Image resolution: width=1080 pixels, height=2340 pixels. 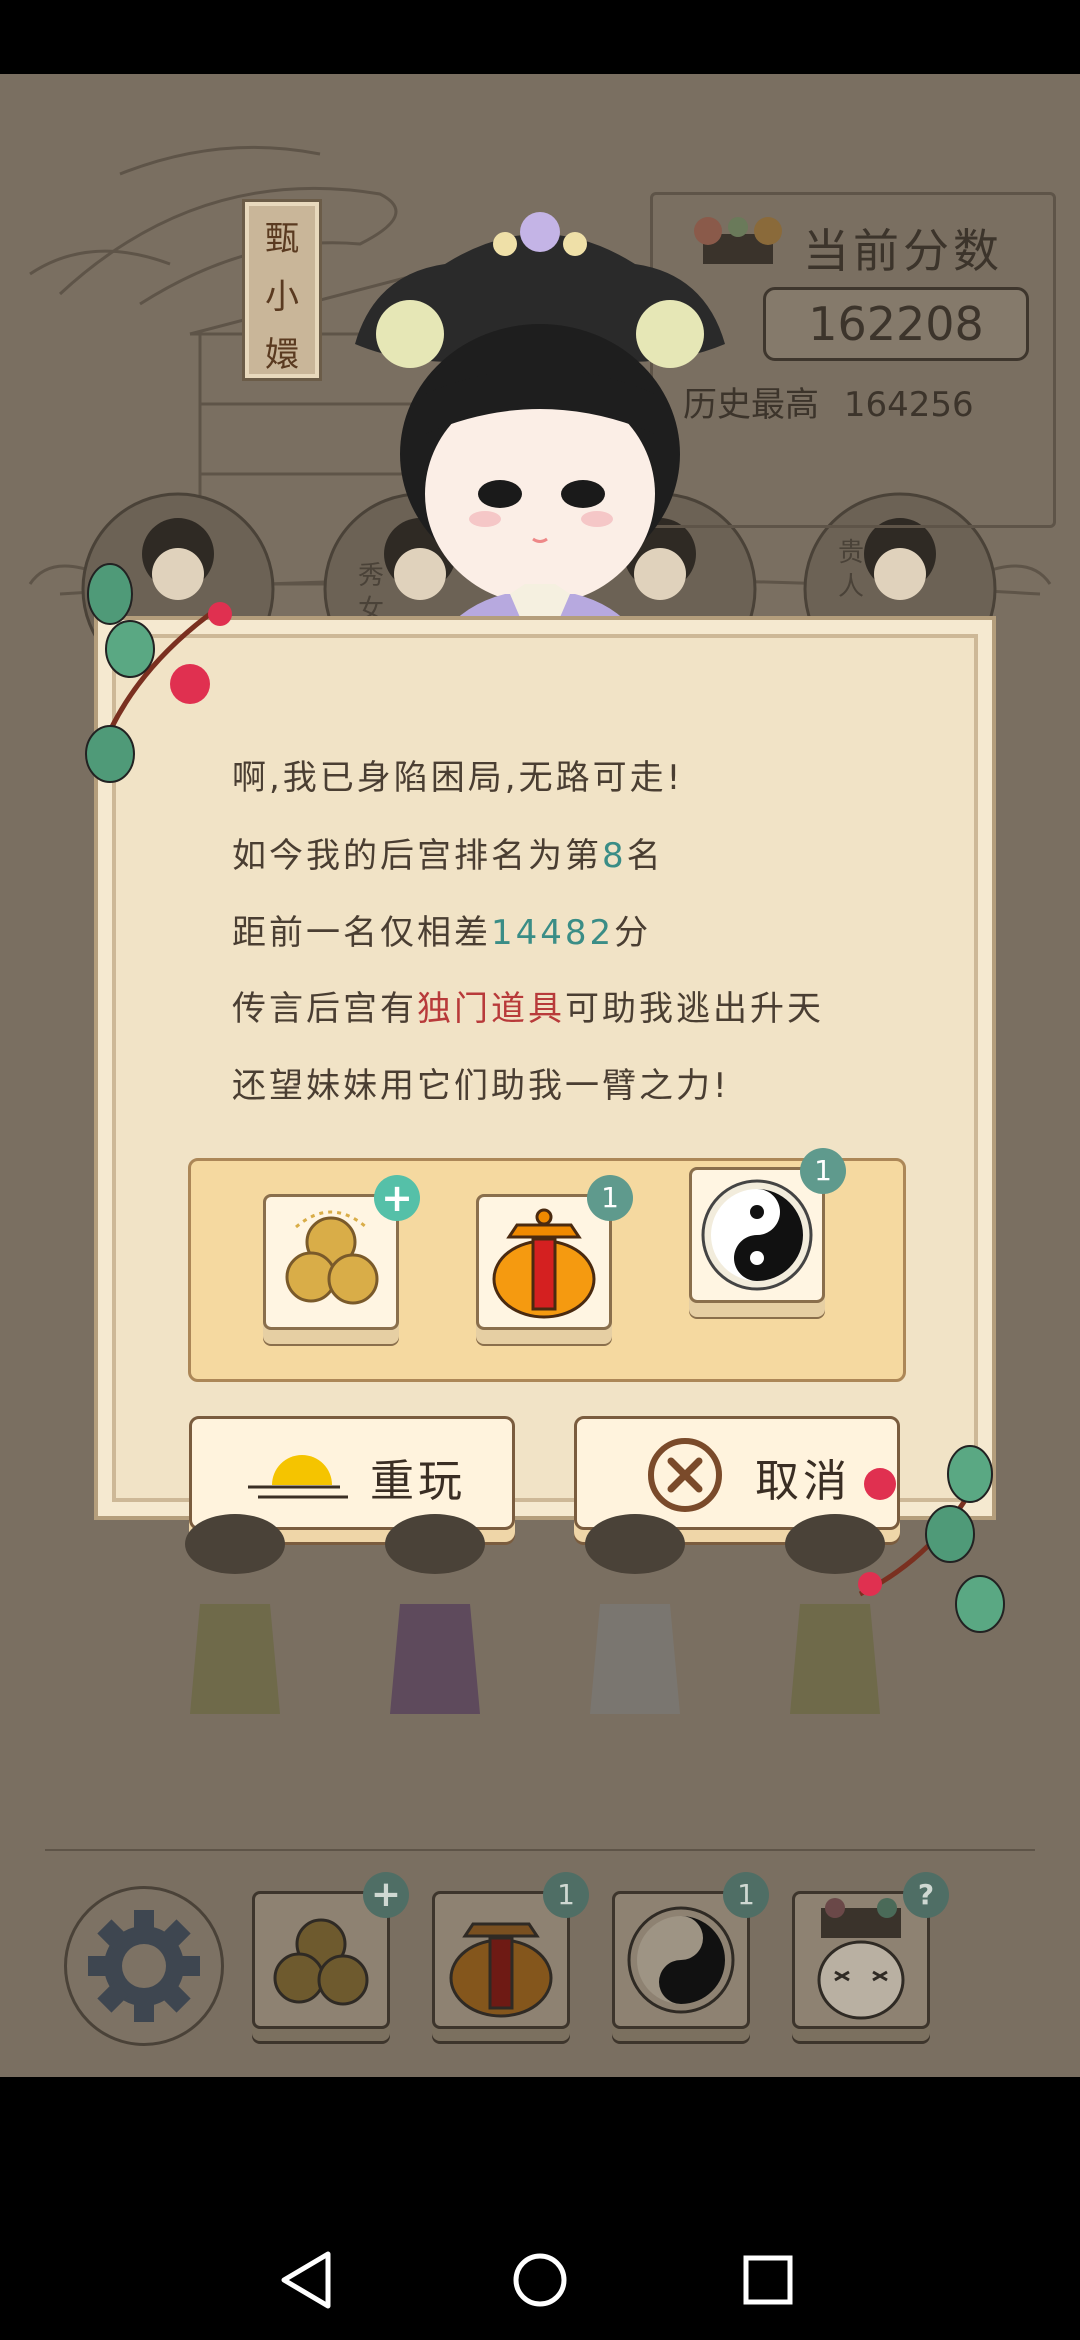 I want to click on replay-button: 重玩, so click(x=352, y=1473).